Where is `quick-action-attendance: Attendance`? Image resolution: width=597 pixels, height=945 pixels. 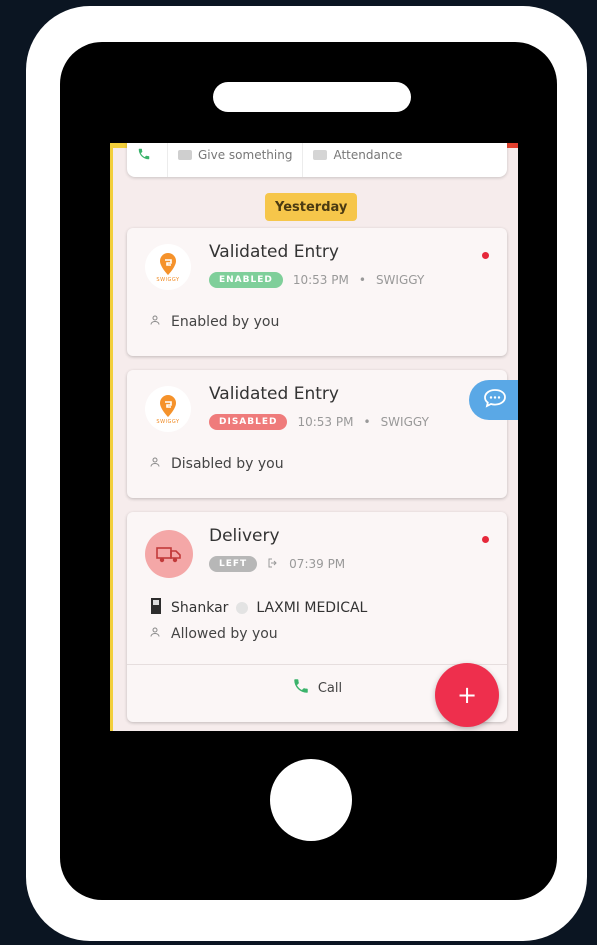 quick-action-attendance: Attendance is located at coordinates (357, 160).